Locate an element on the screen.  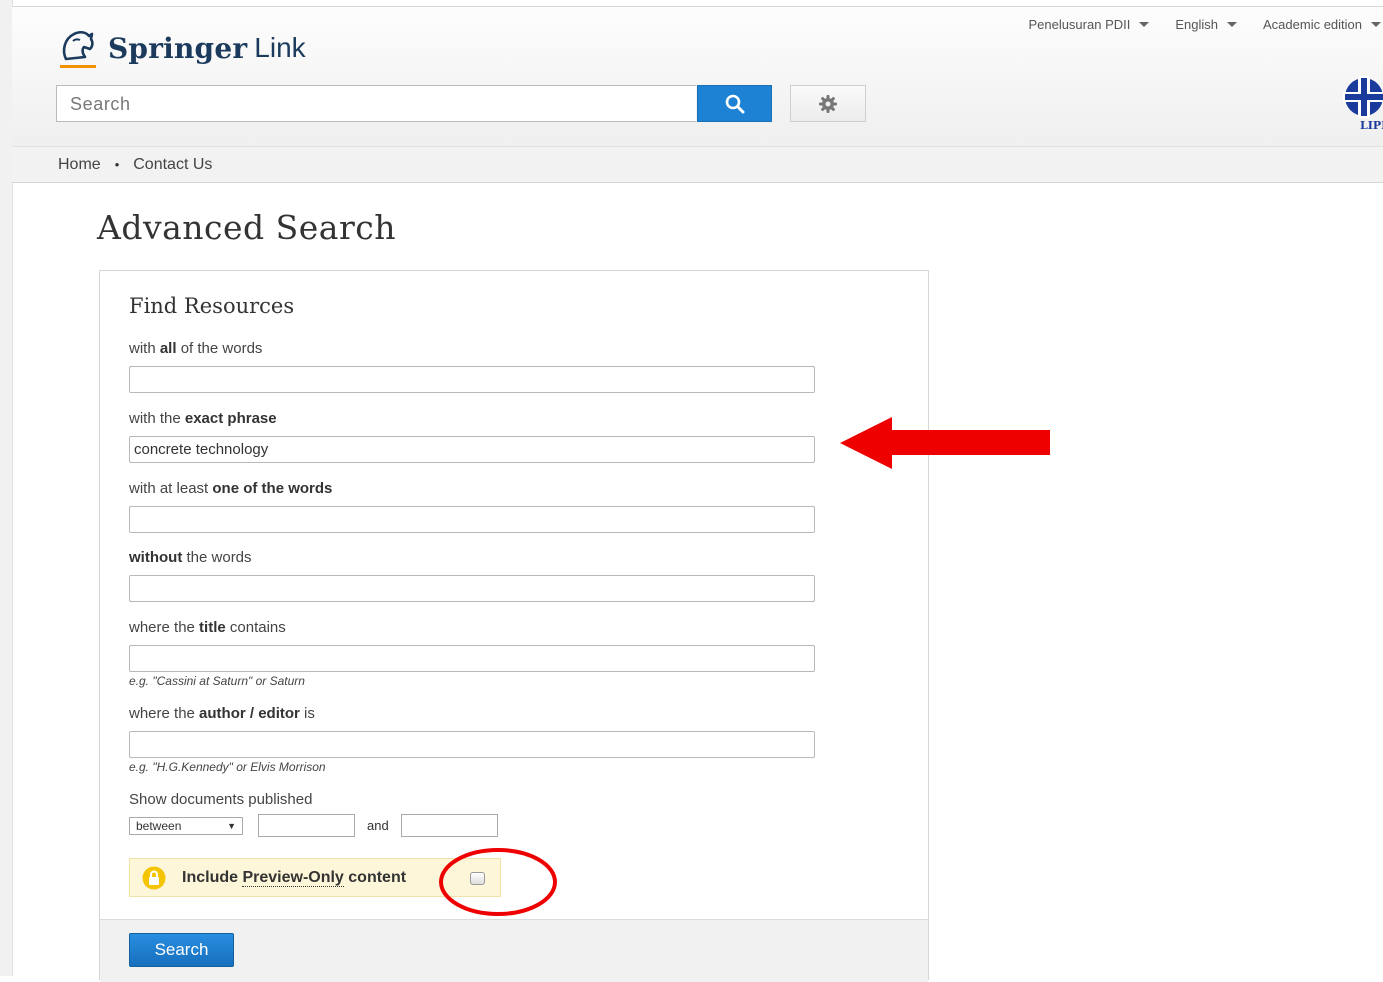
exact-phrase-field: with the exact phrase is located at coordinates (472, 436).